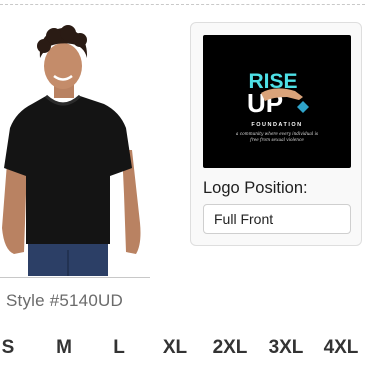  What do you see at coordinates (286, 348) in the screenshot?
I see `size-option-3xl: 3XL` at bounding box center [286, 348].